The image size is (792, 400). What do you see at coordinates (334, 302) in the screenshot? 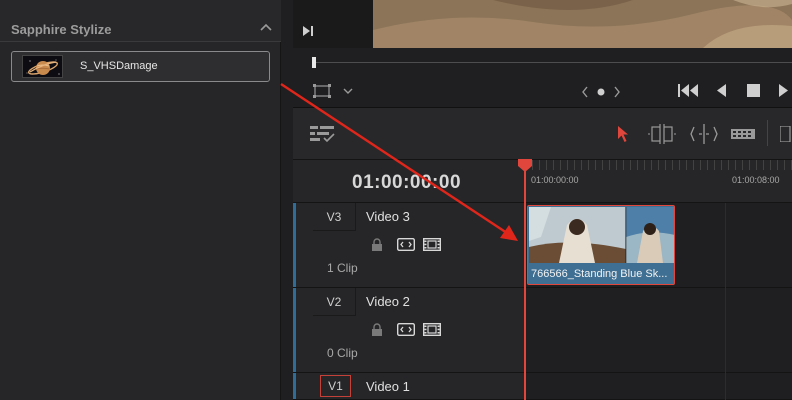
I see `track-id: V2` at bounding box center [334, 302].